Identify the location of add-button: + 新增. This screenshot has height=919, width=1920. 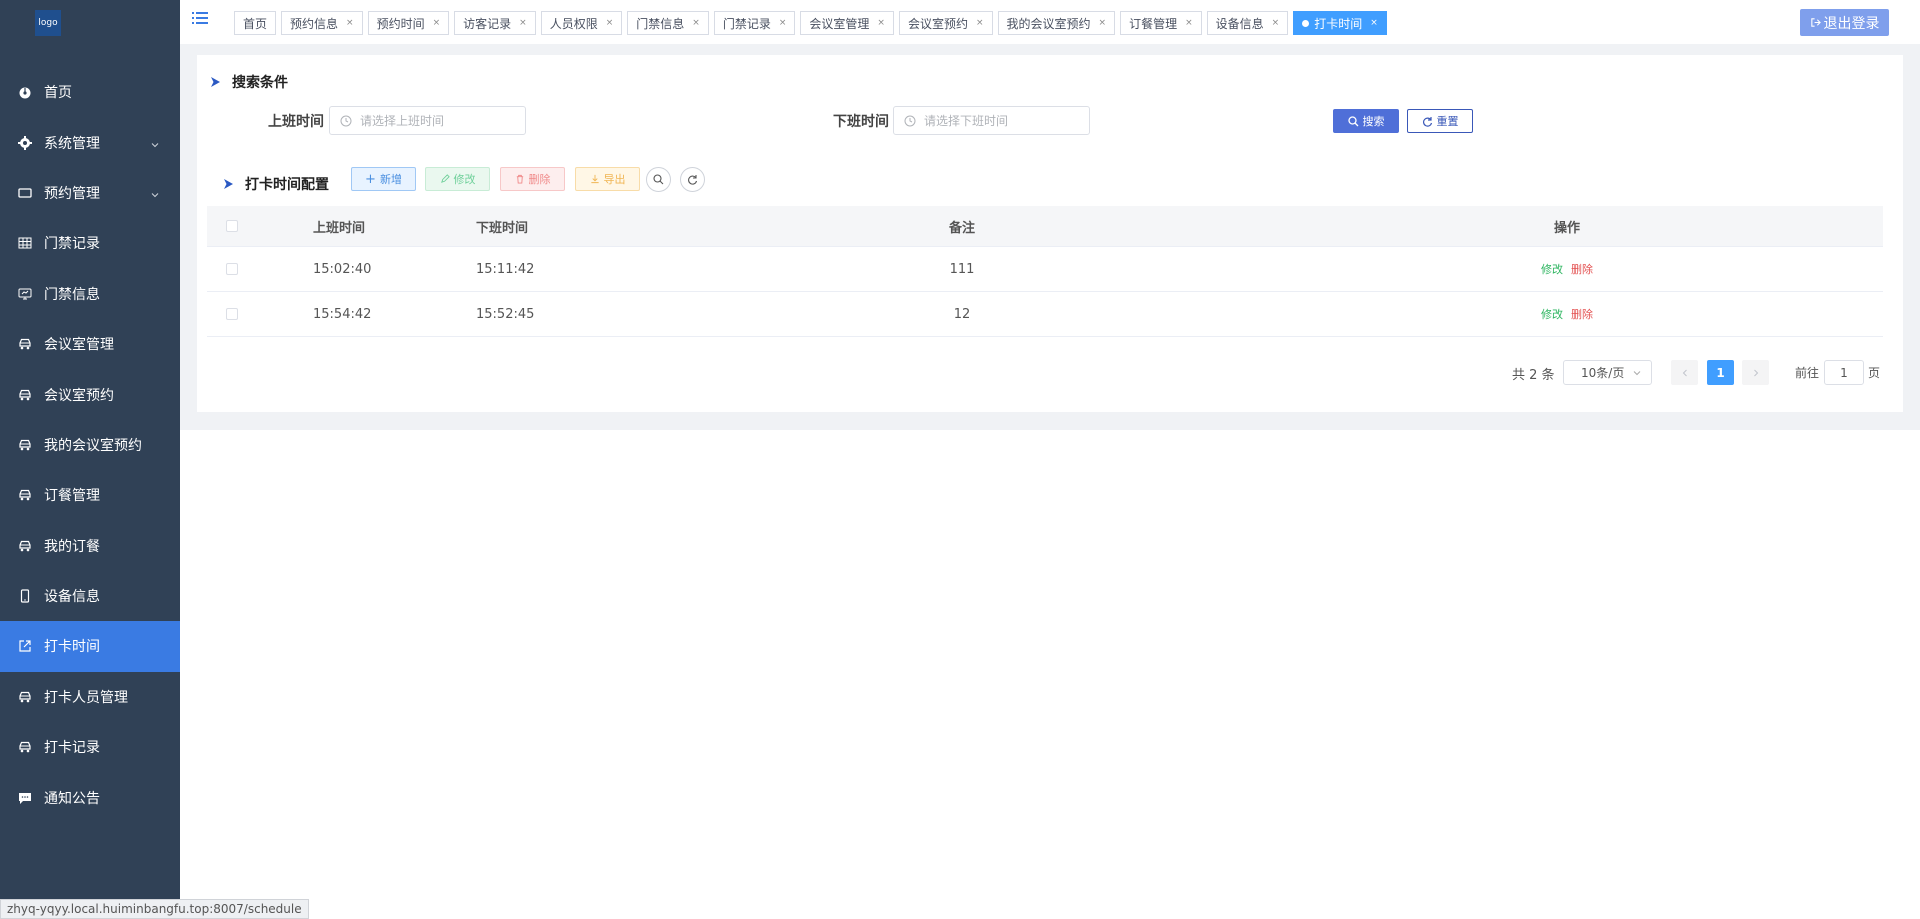
(383, 179).